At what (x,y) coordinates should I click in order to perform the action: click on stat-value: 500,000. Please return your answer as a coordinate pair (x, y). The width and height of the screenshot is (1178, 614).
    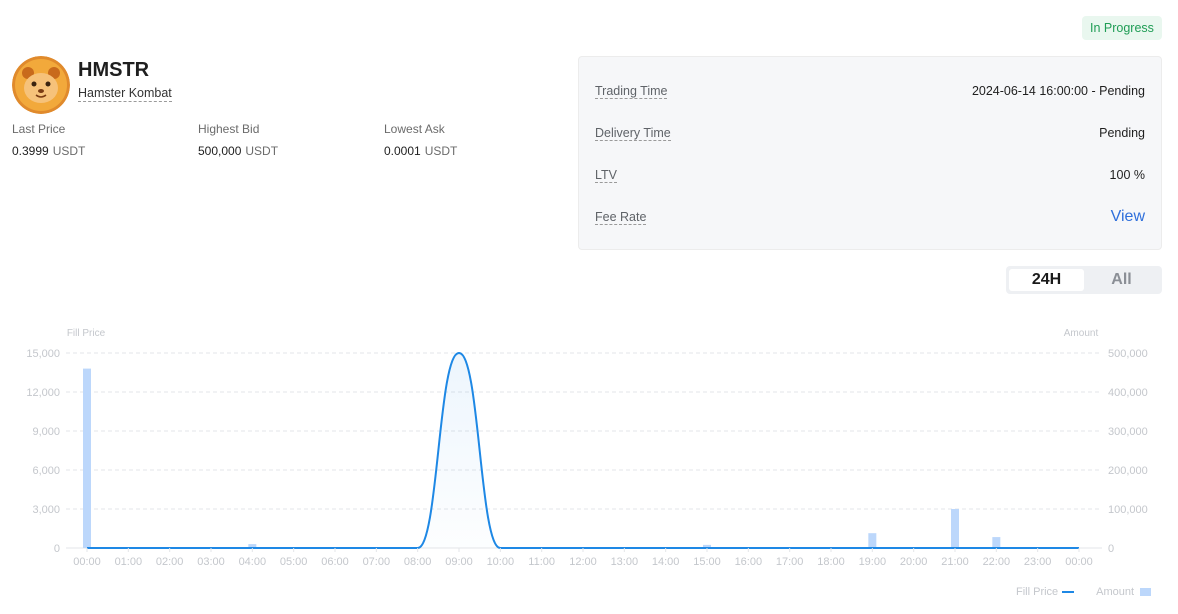
    Looking at the image, I should click on (220, 151).